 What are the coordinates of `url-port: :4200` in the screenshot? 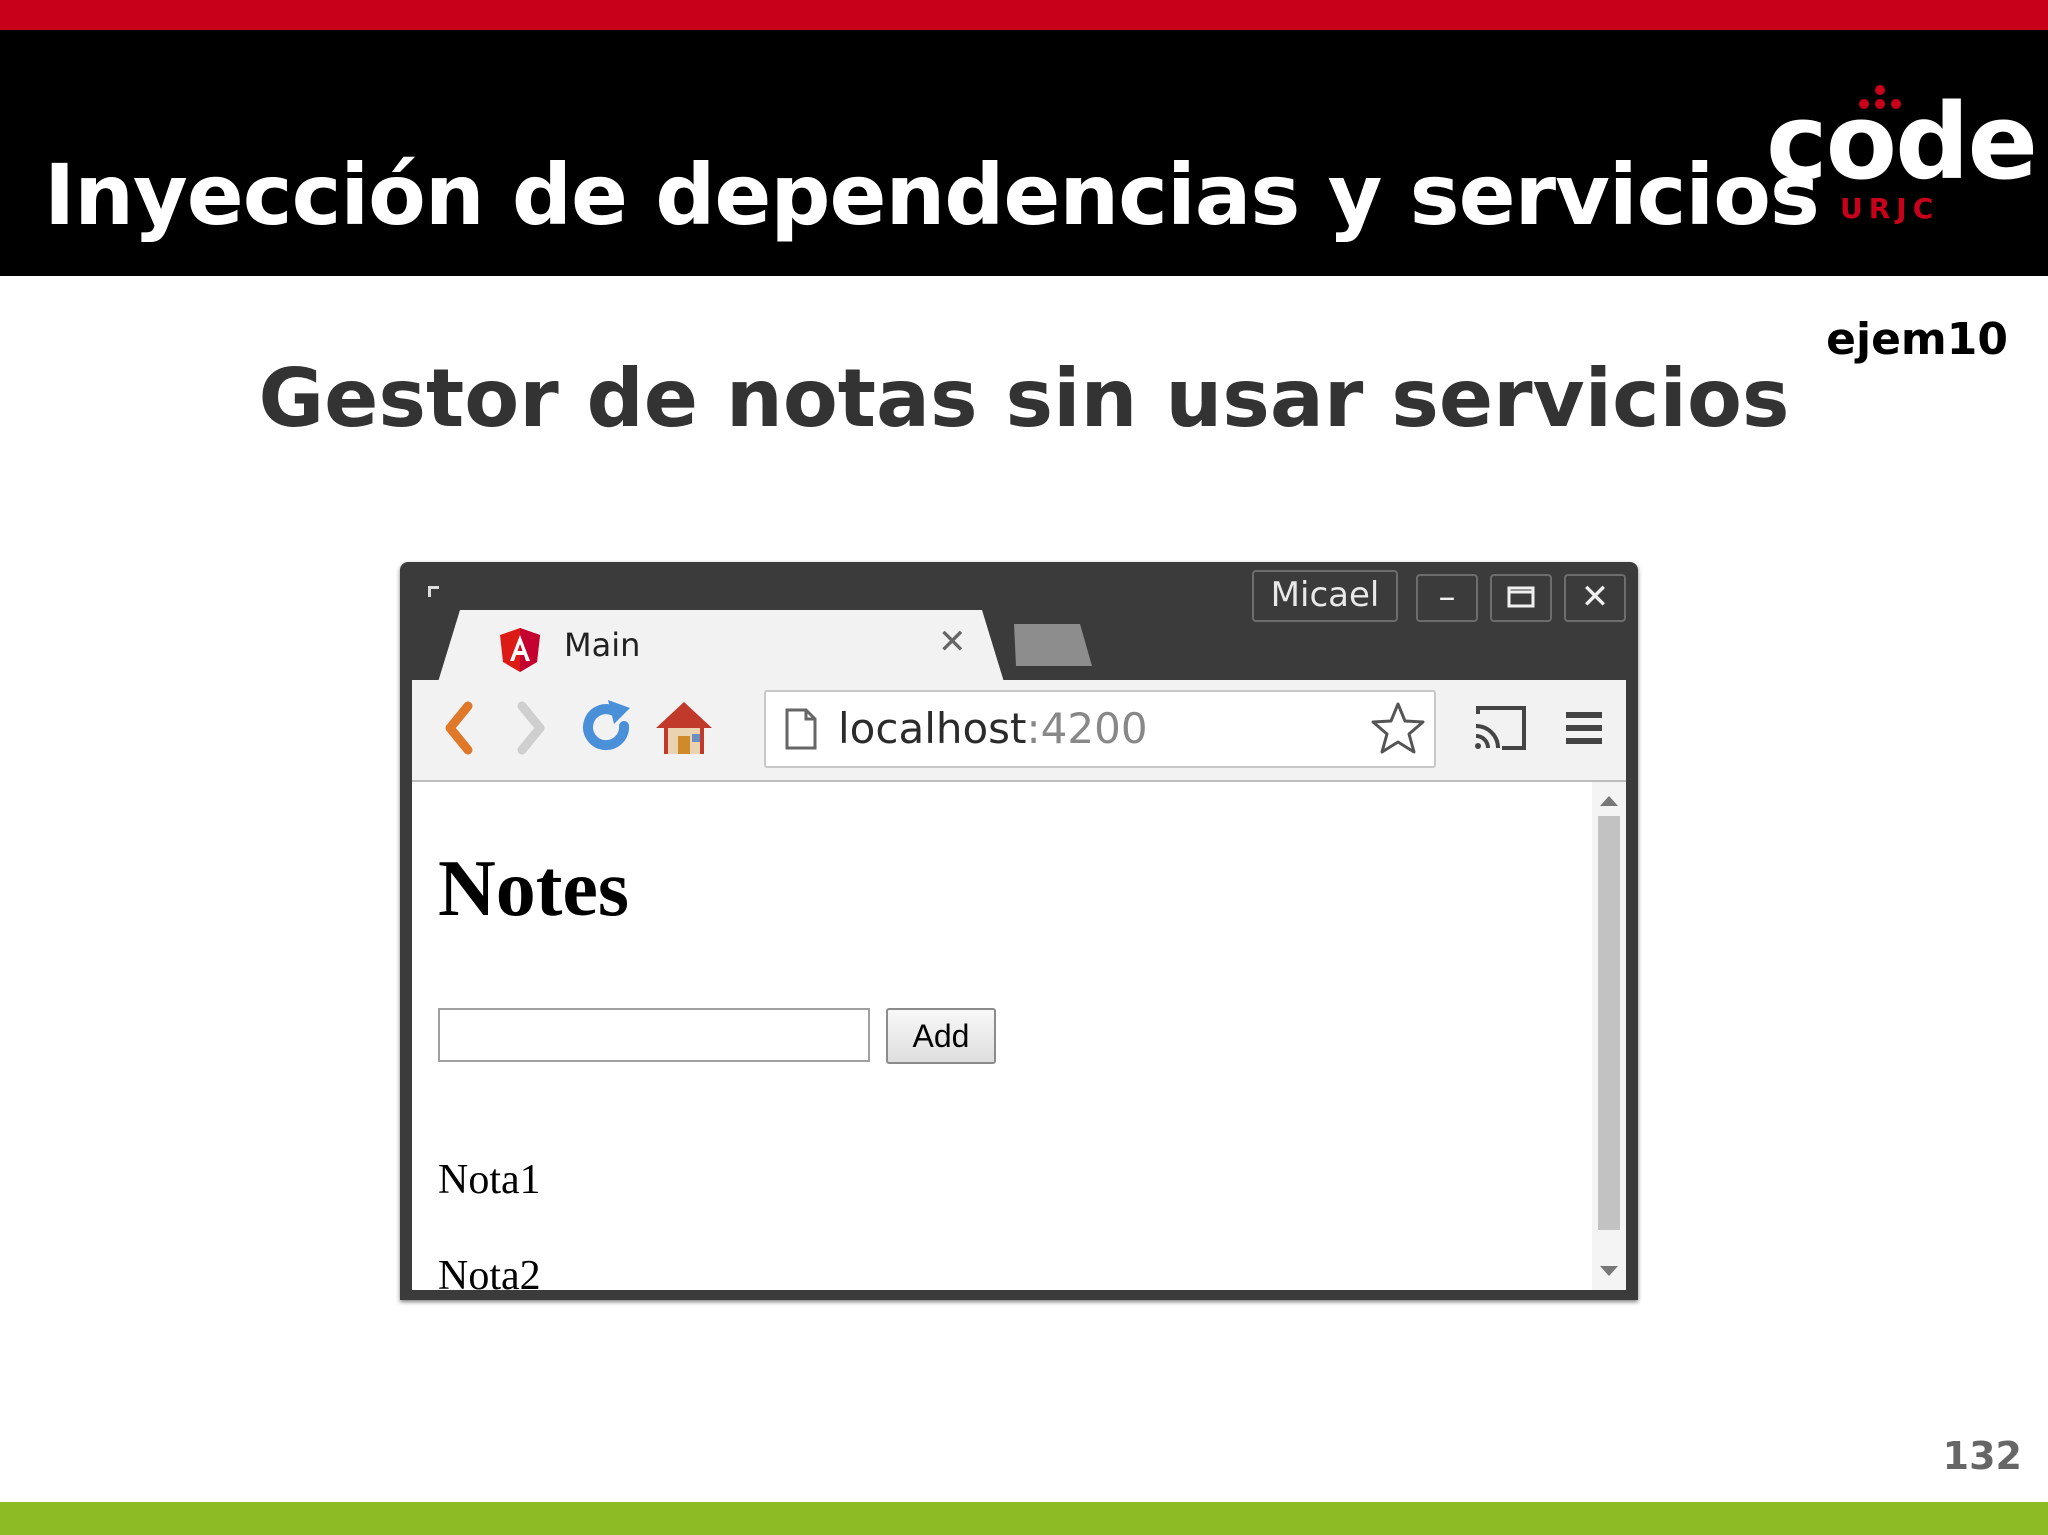 It's located at (1087, 728).